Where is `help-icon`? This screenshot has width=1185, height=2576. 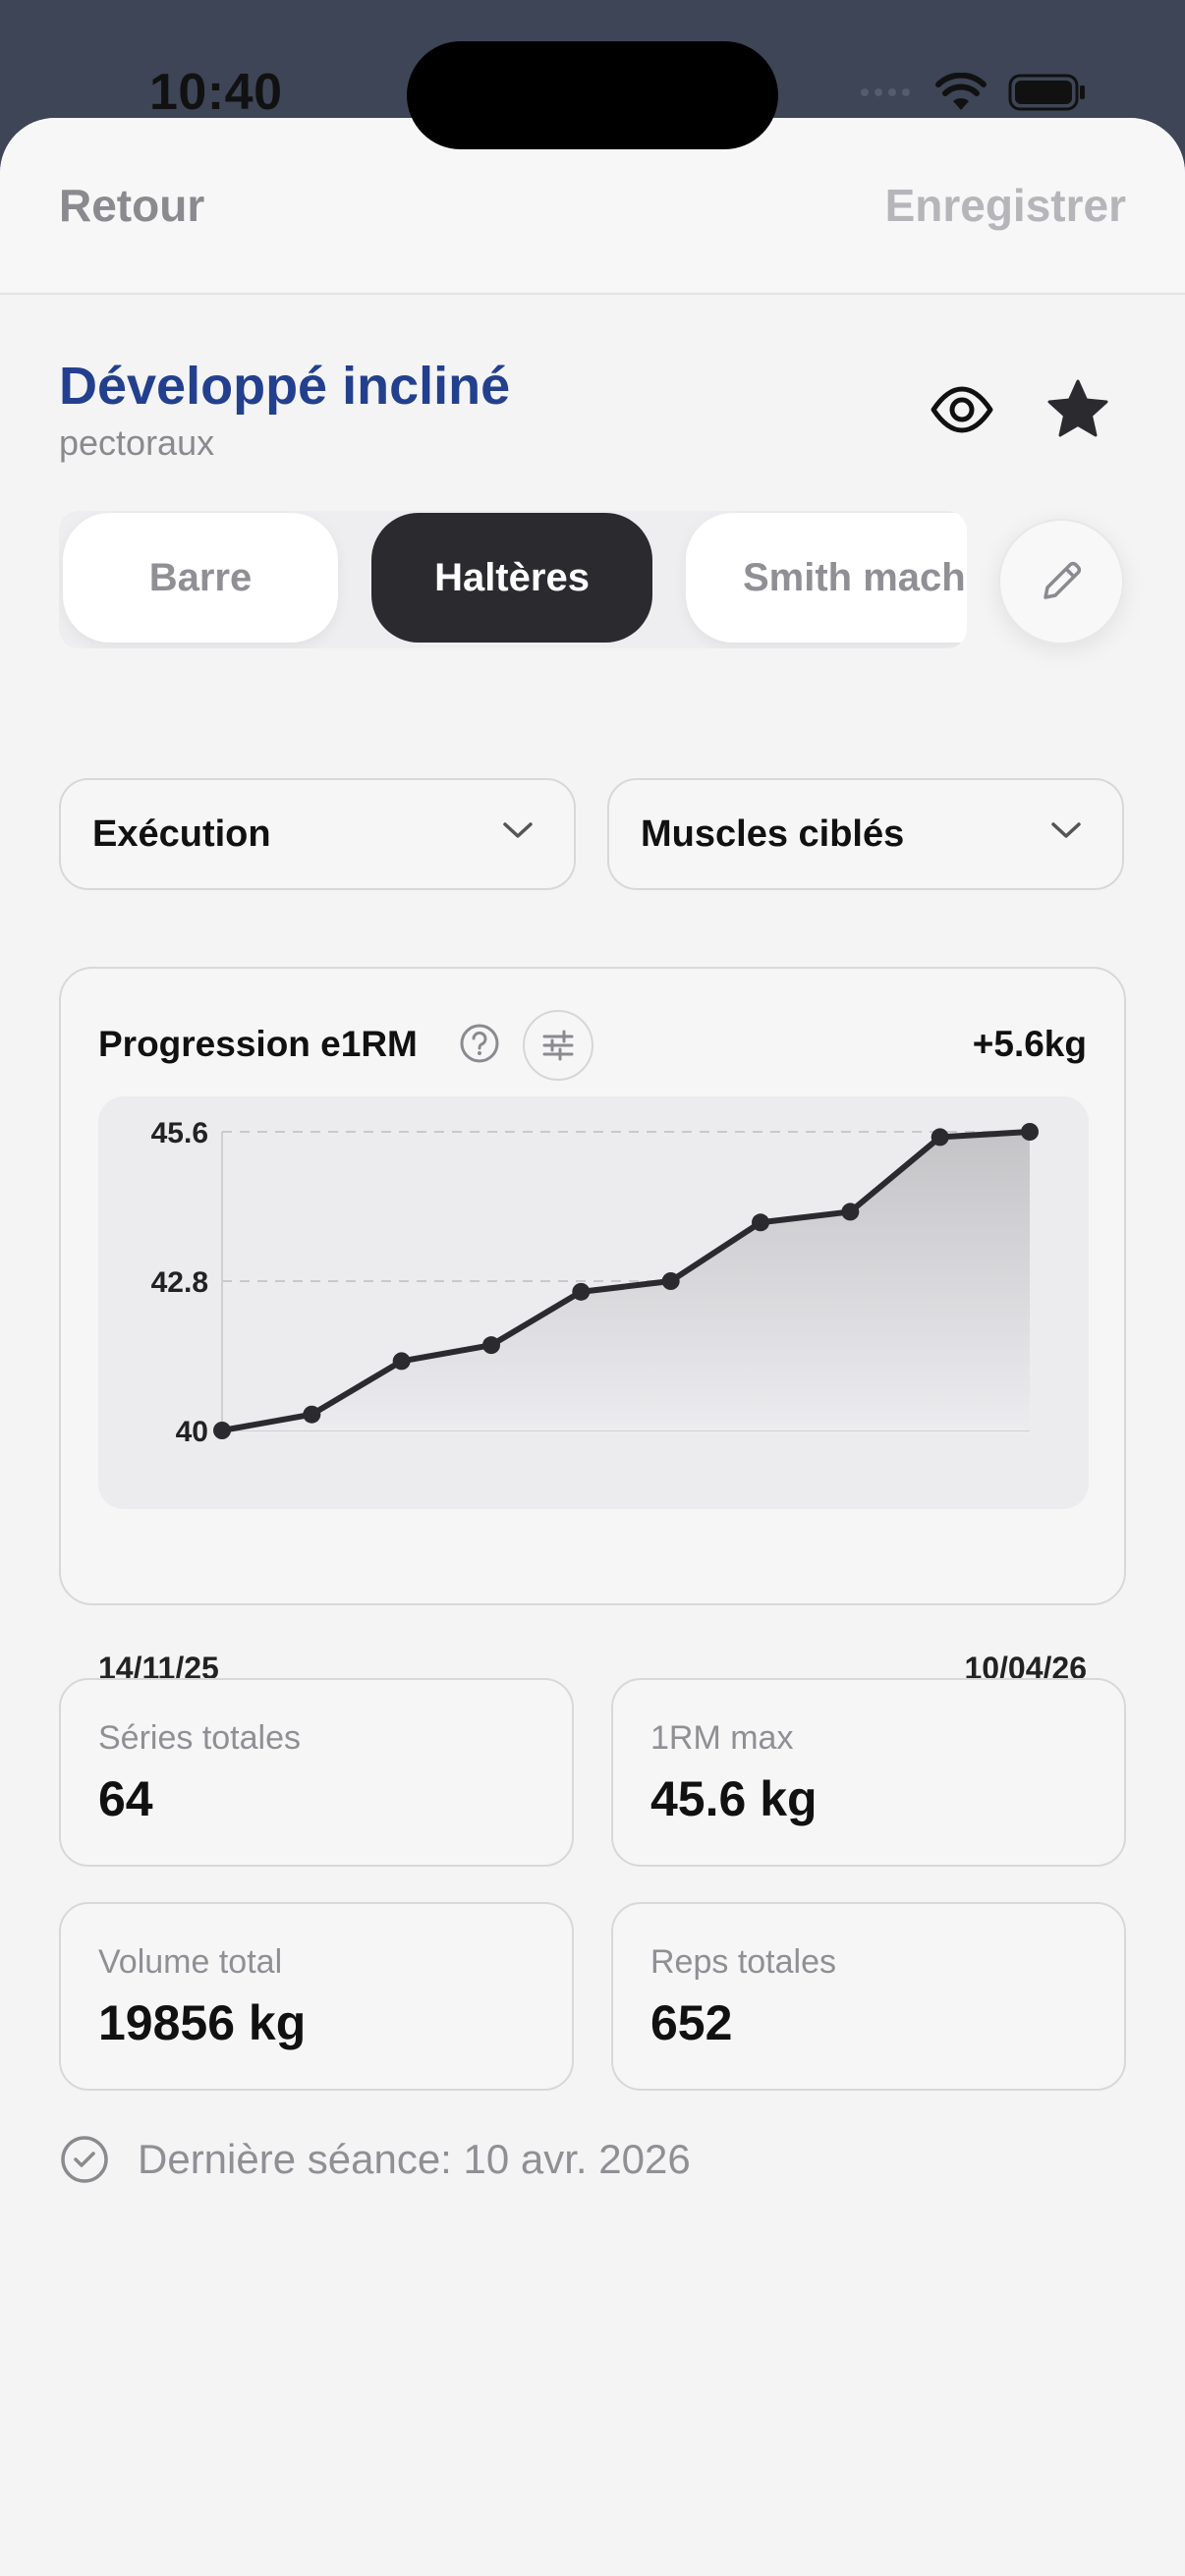 help-icon is located at coordinates (480, 1043).